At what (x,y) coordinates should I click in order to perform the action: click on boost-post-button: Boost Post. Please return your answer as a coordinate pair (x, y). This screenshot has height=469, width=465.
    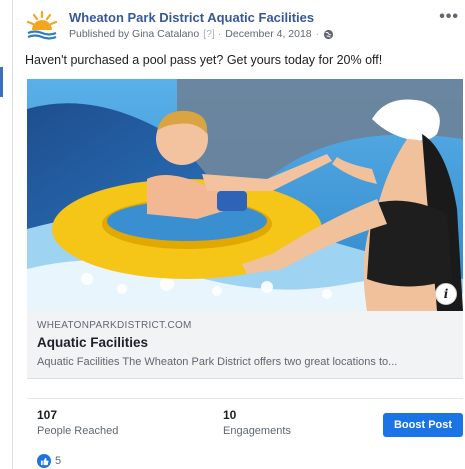
    Looking at the image, I should click on (423, 425).